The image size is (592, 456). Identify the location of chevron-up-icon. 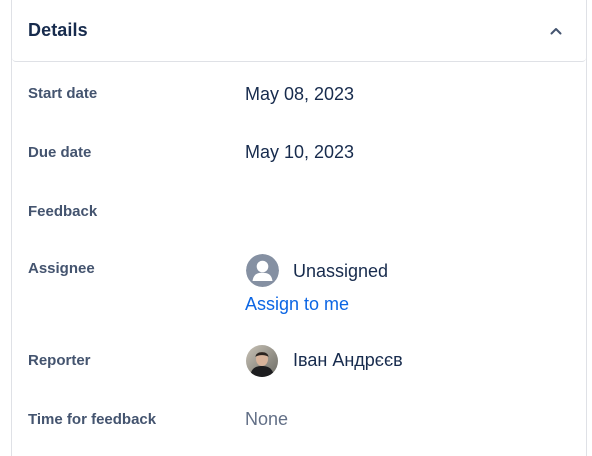
(556, 31).